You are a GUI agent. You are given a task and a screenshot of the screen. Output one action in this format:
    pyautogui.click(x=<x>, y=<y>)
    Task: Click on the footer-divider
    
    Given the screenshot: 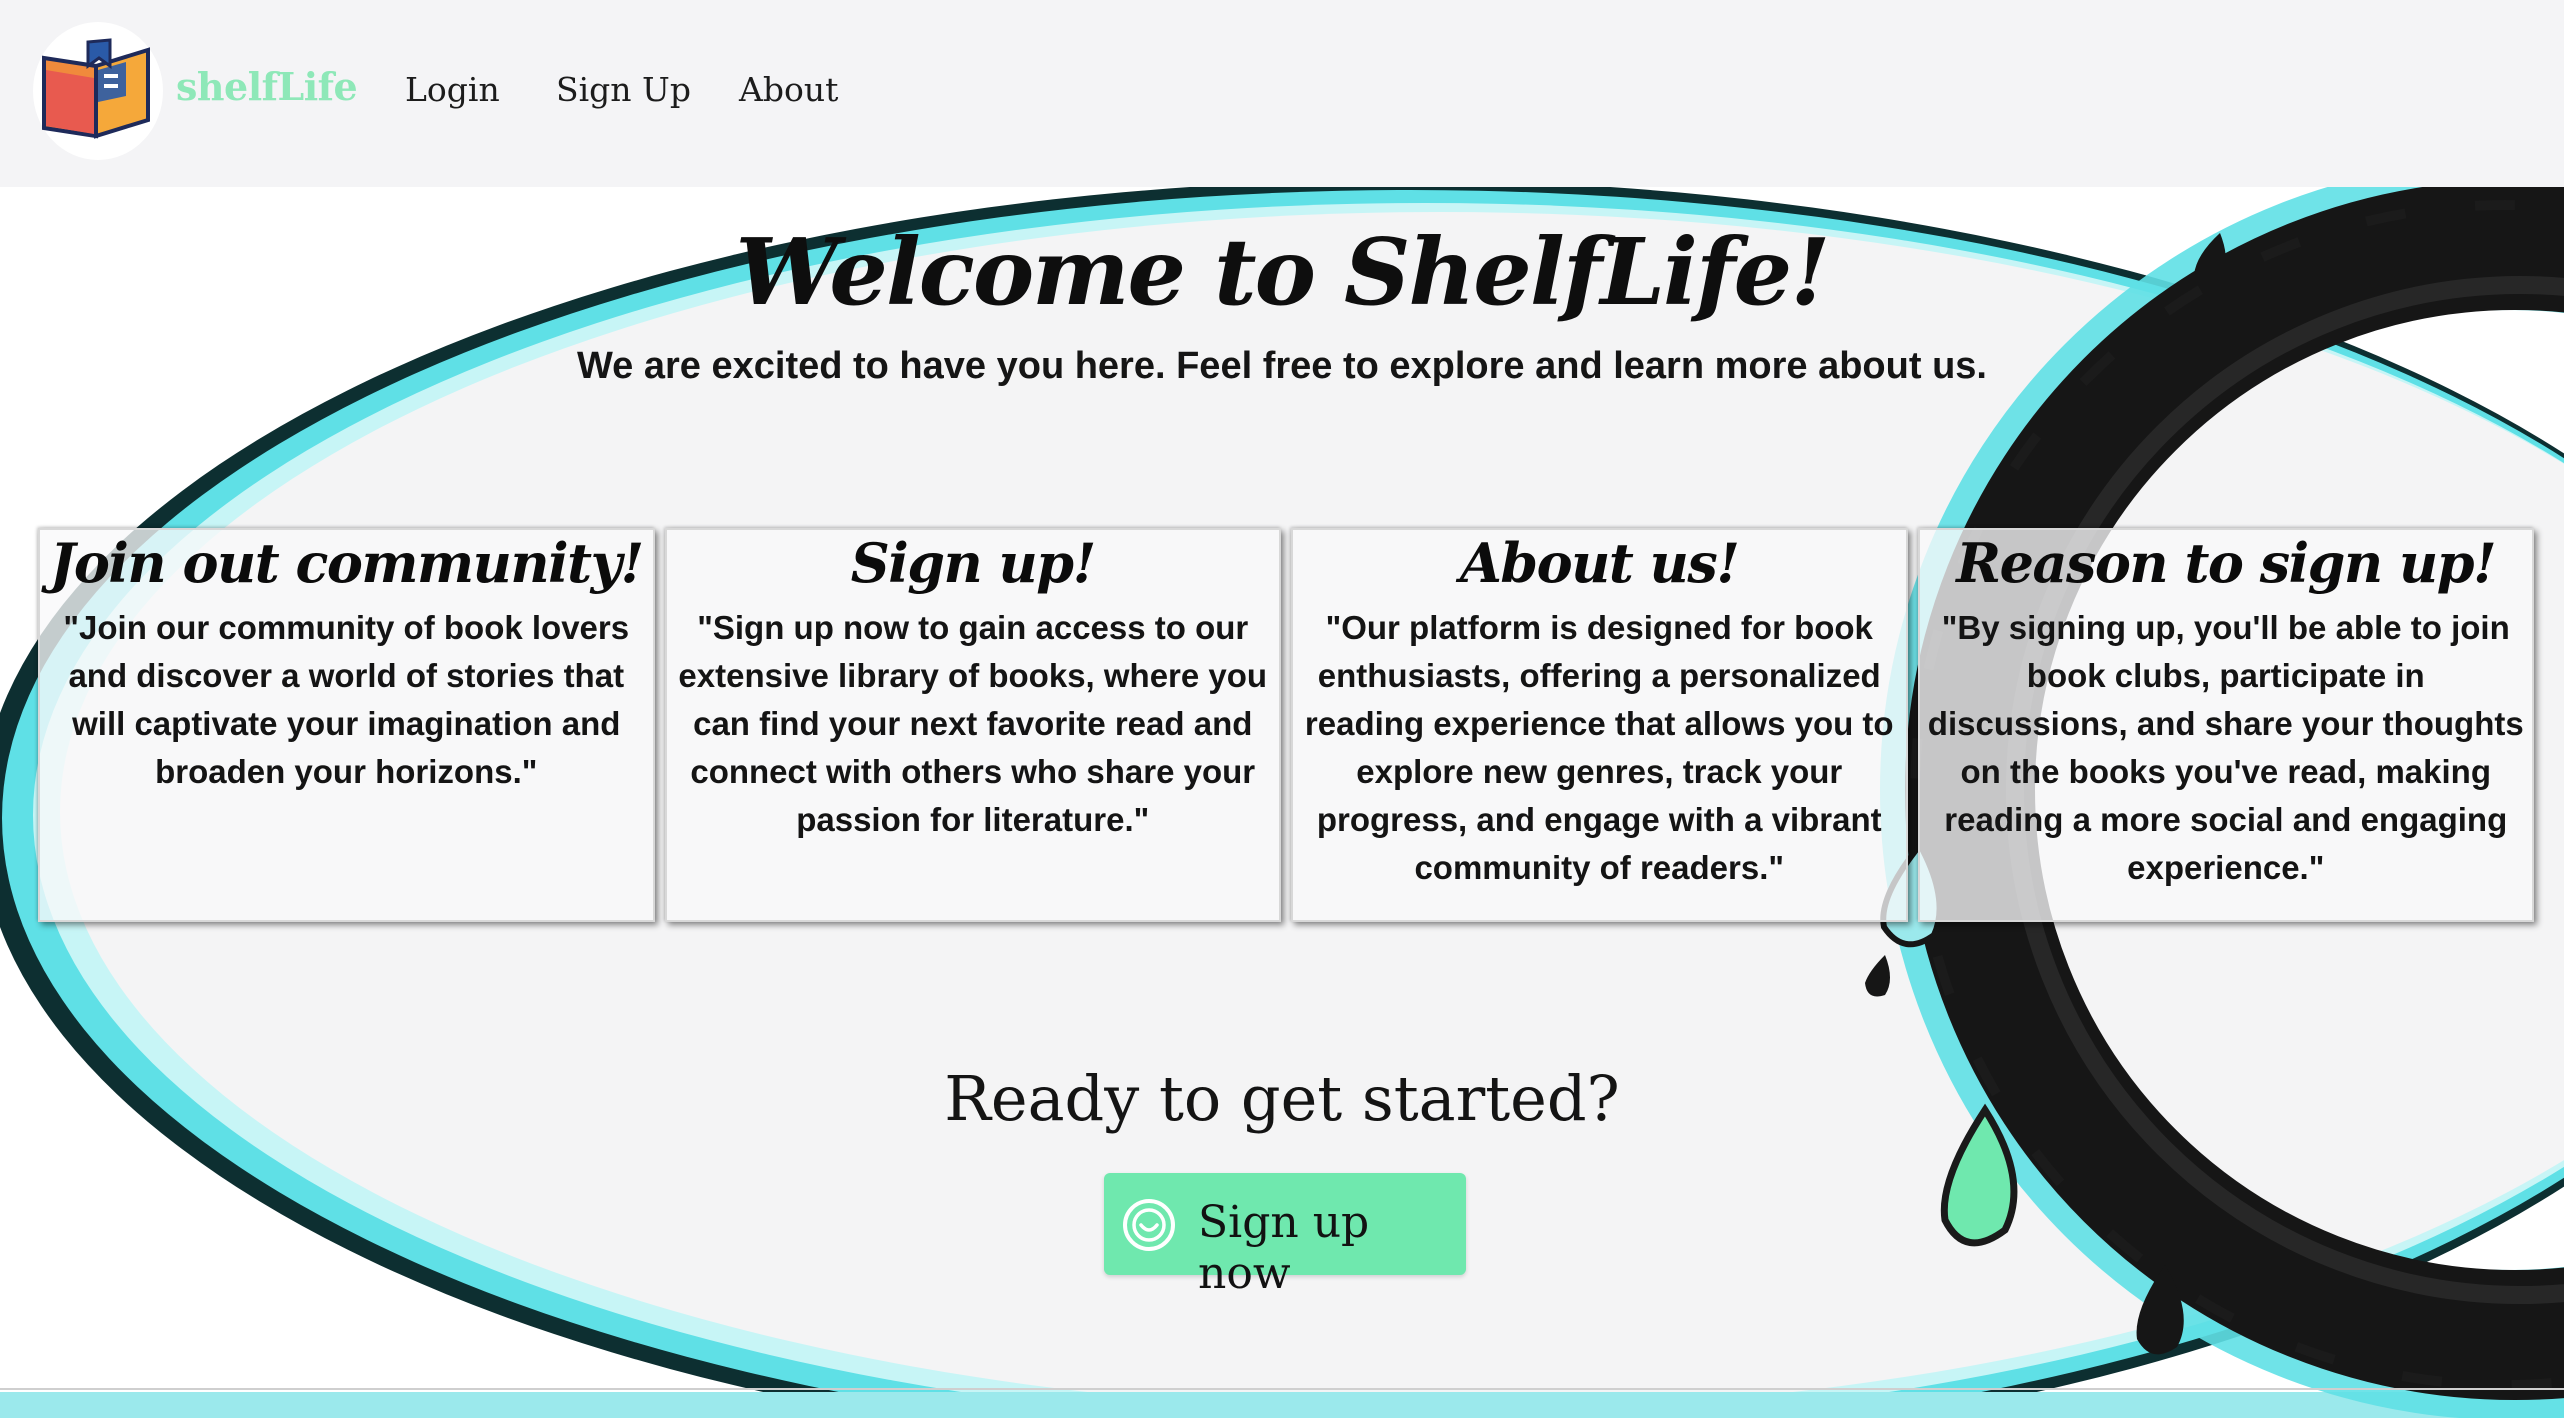 What is the action you would take?
    pyautogui.click(x=1282, y=1389)
    